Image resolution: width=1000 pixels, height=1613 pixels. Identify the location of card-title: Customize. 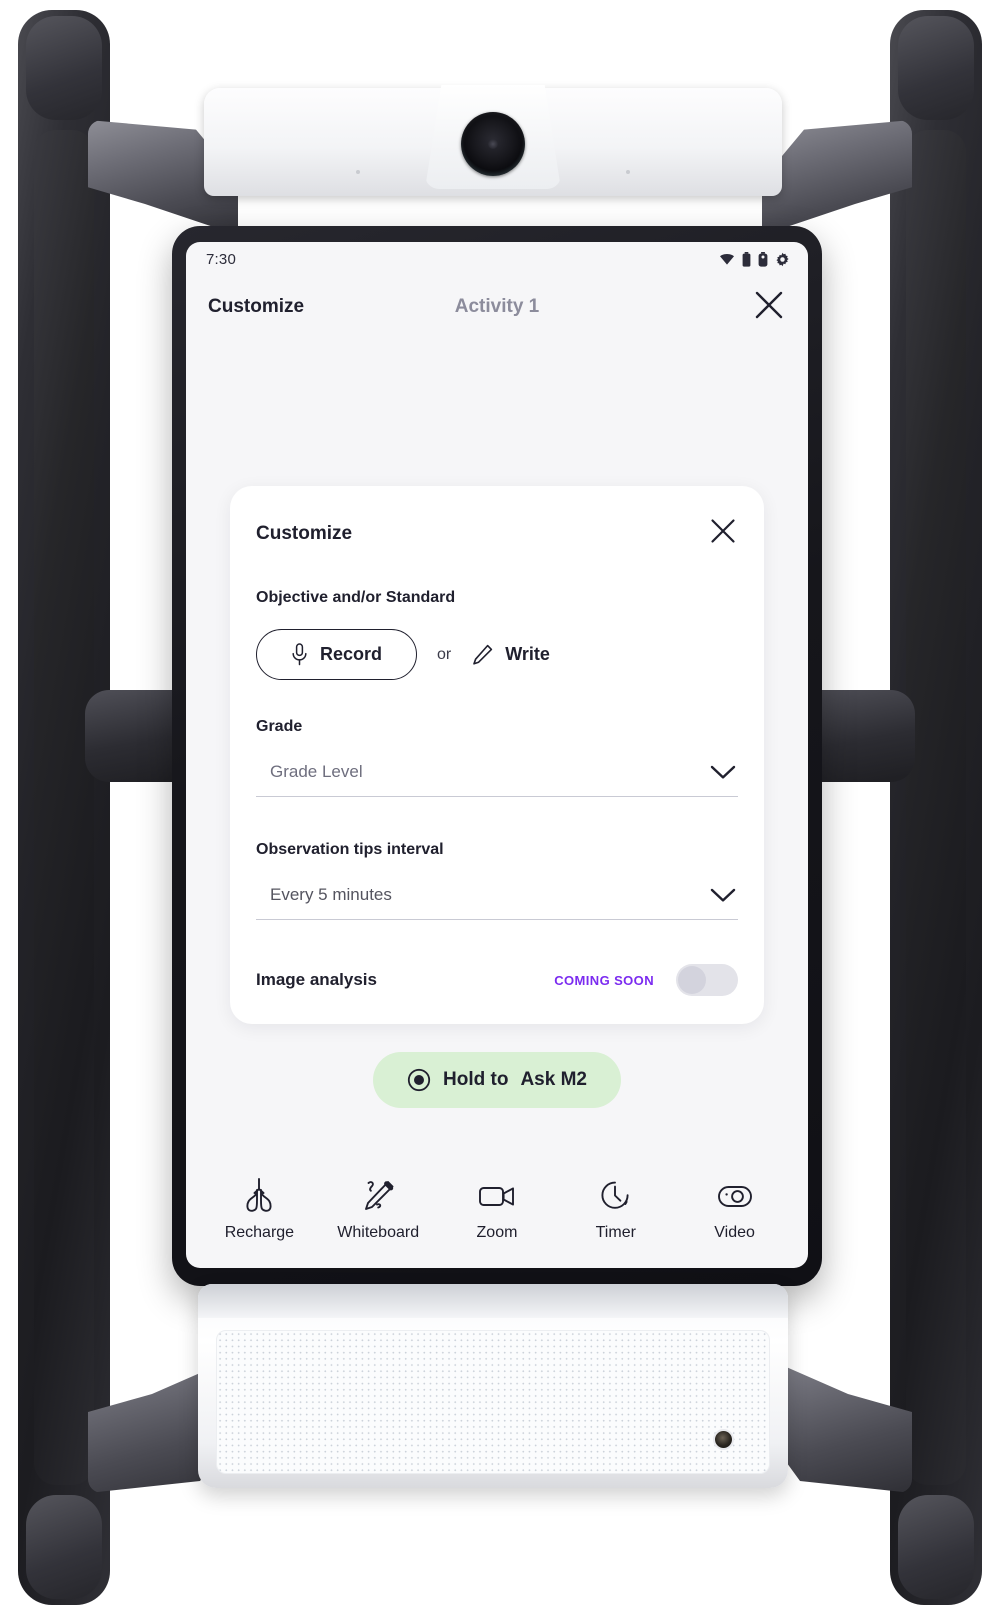
(304, 533).